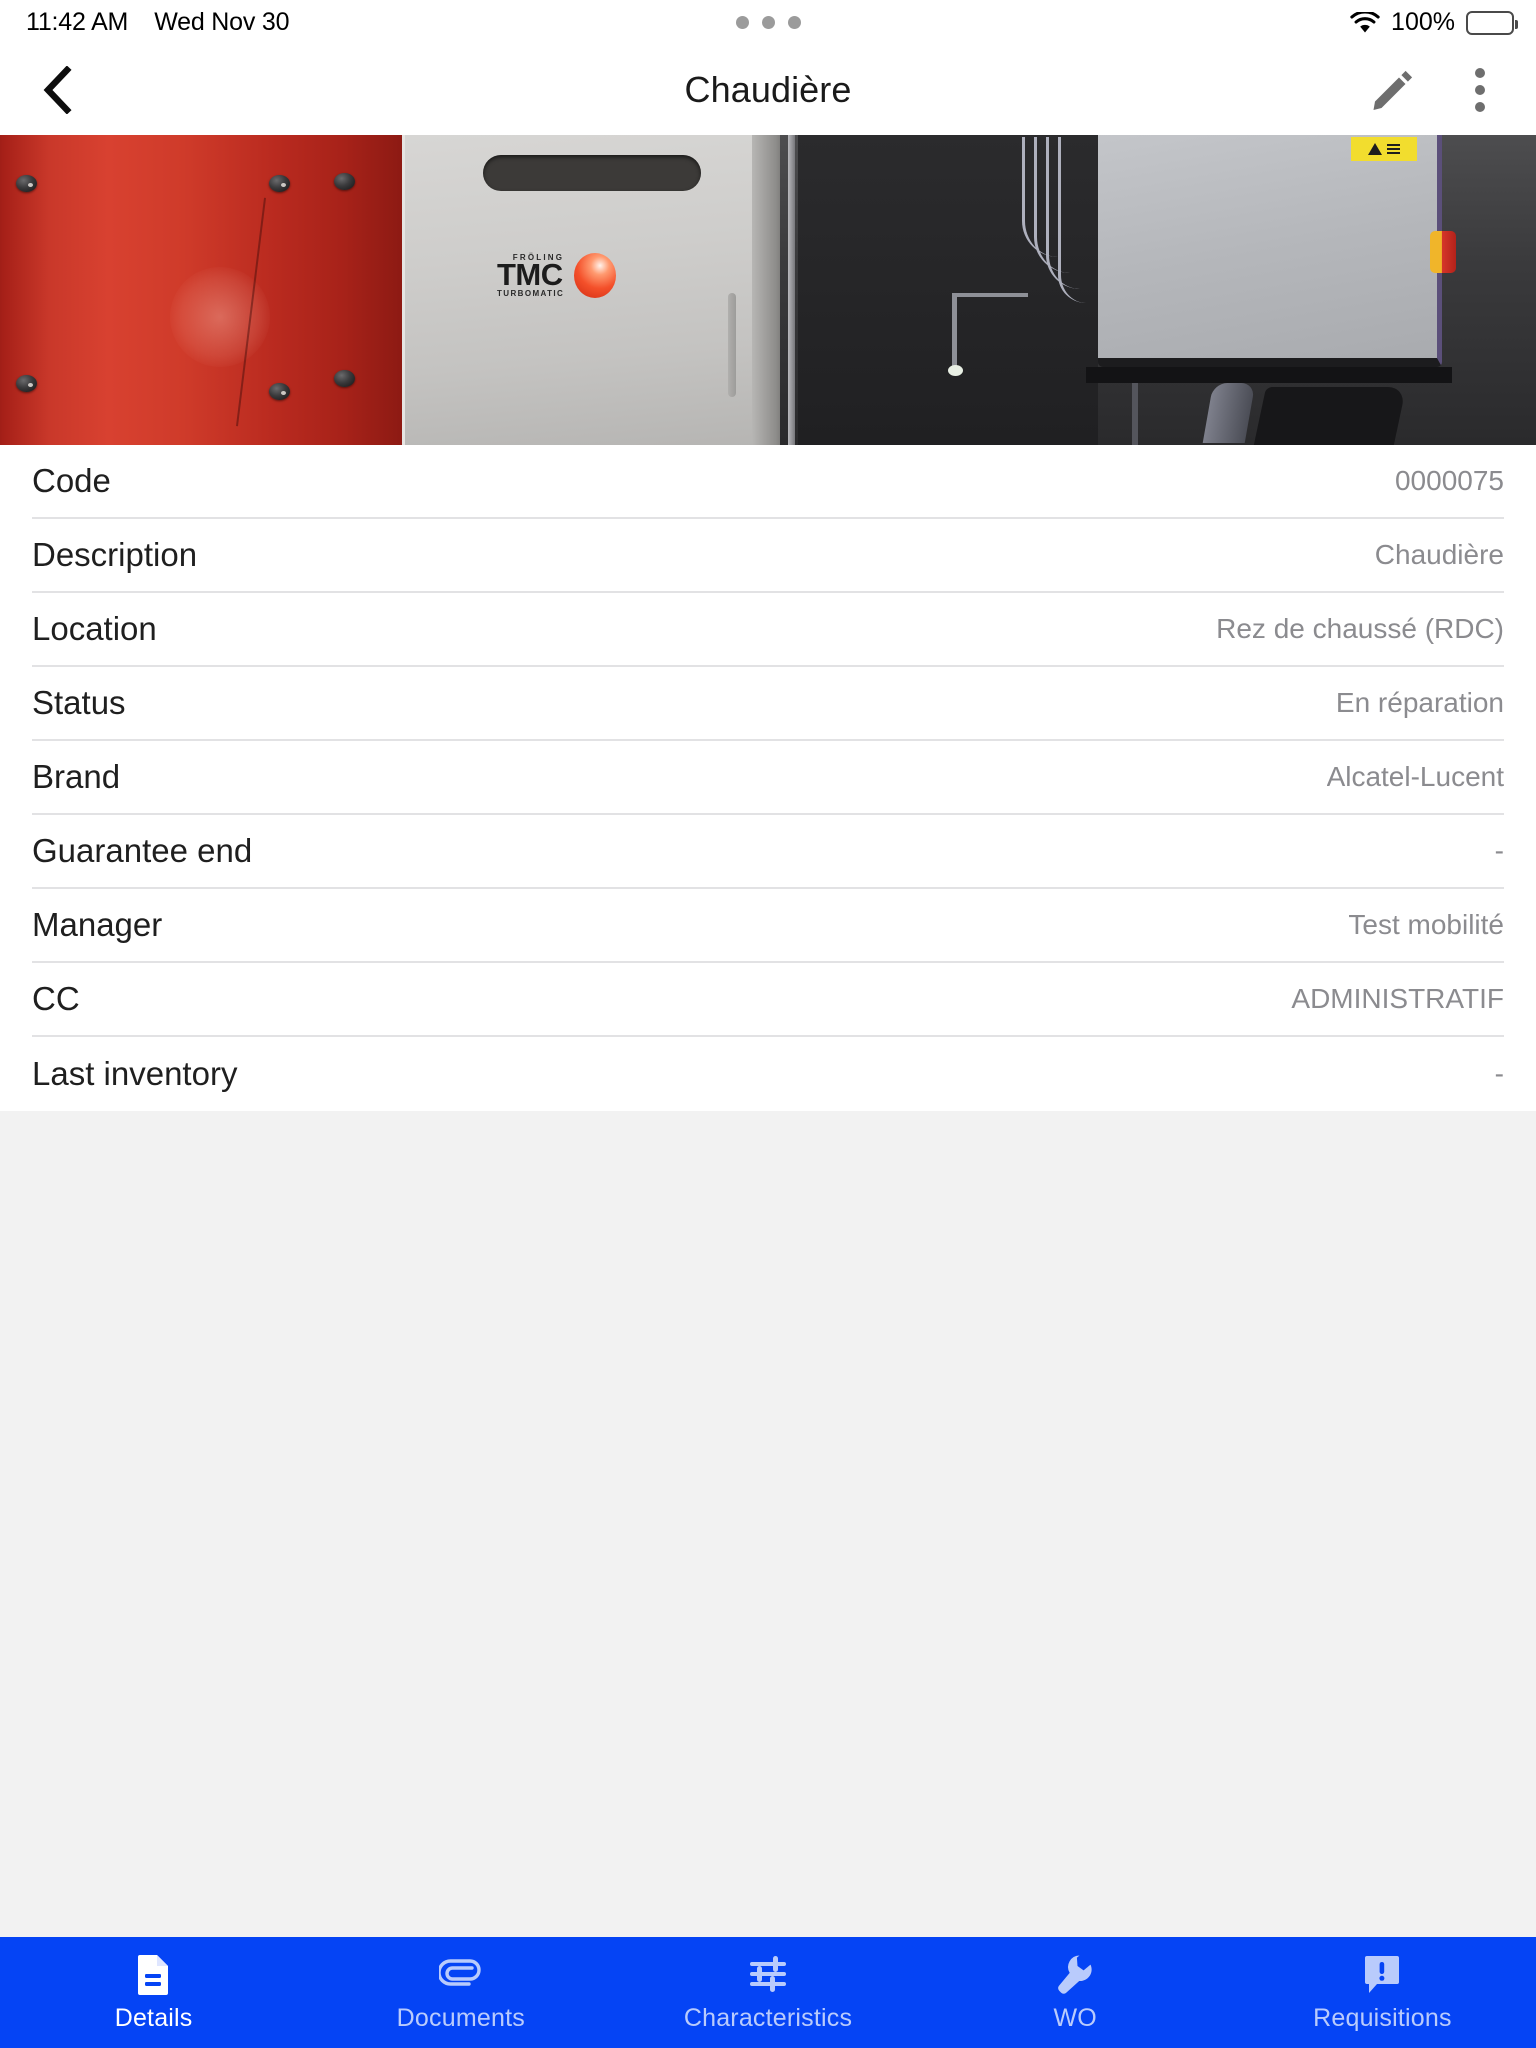 The width and height of the screenshot is (1536, 2048). I want to click on detail-label: Status, so click(79, 702).